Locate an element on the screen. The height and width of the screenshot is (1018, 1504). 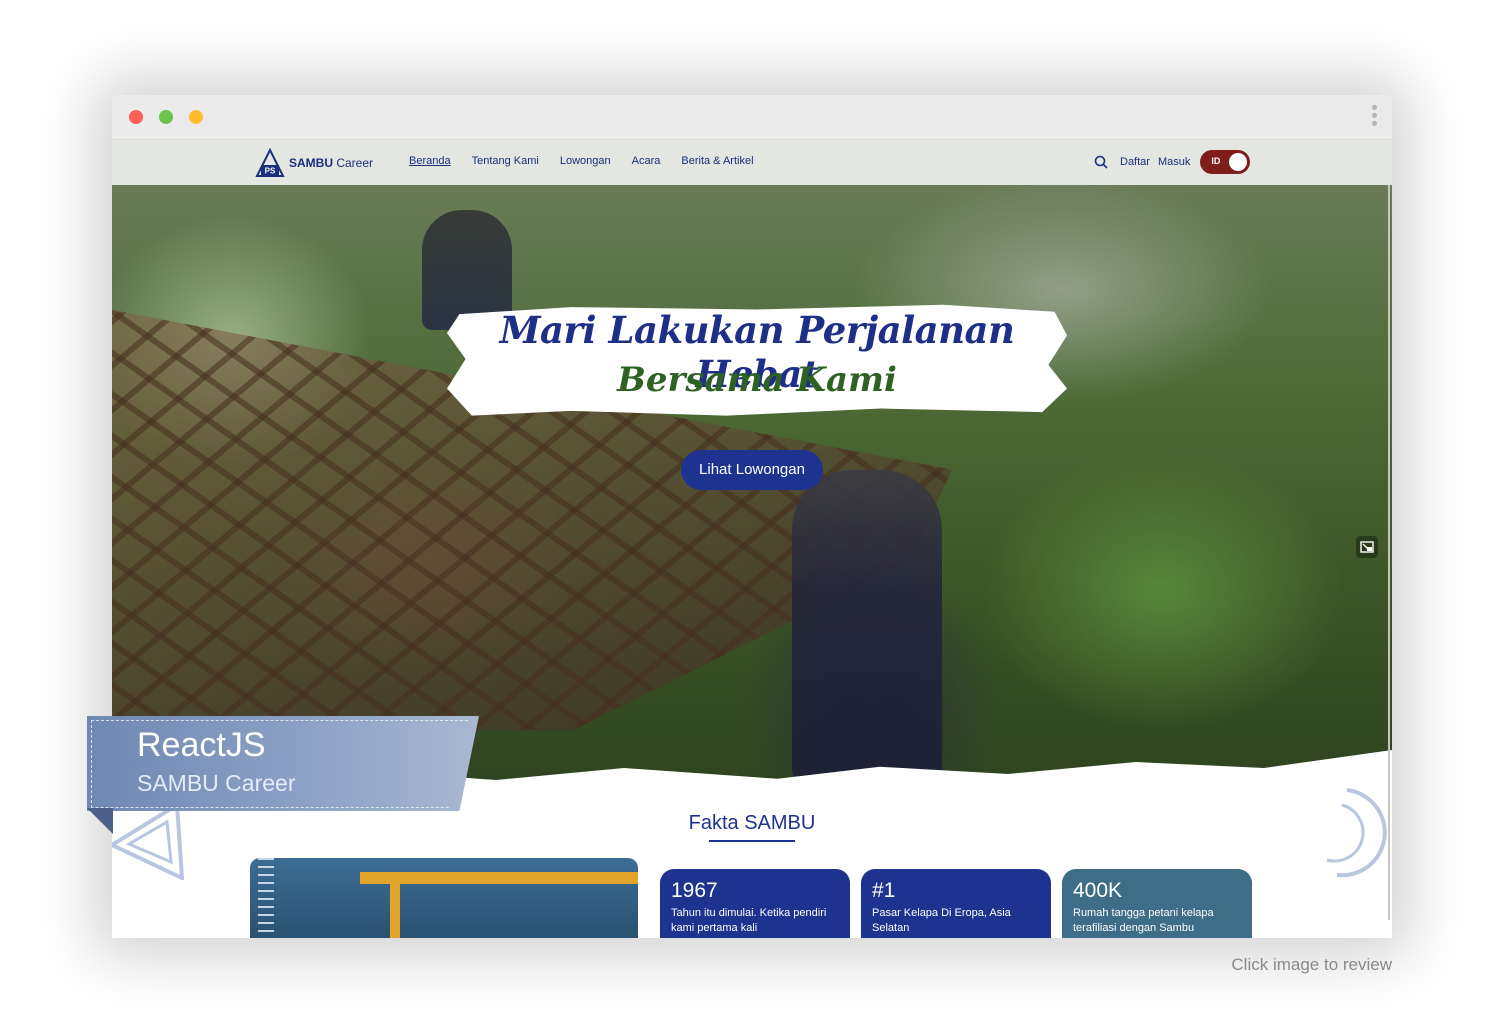
fact-number: 1967 is located at coordinates (694, 890).